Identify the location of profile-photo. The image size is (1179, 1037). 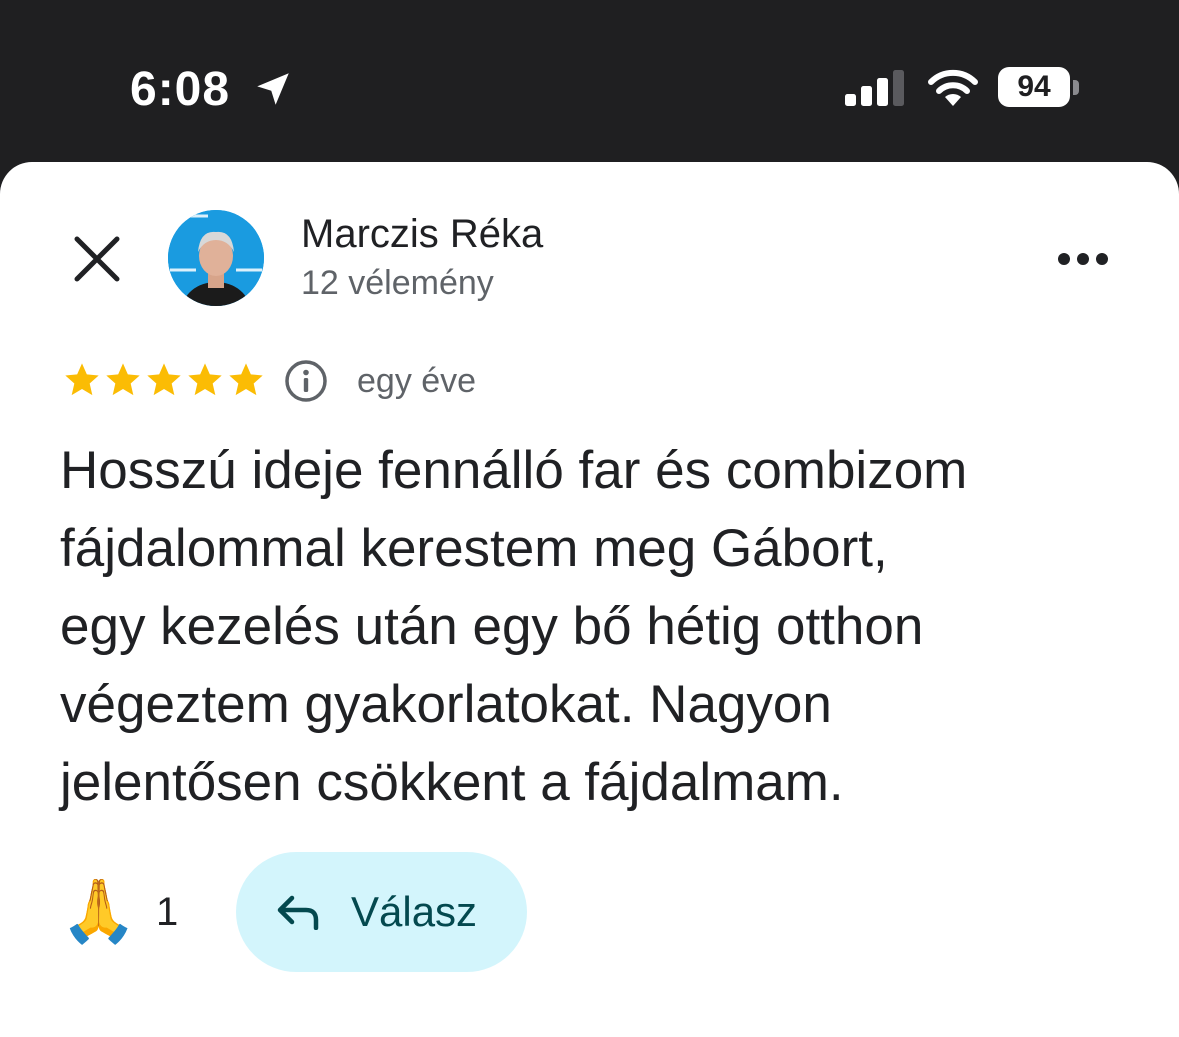
(216, 258).